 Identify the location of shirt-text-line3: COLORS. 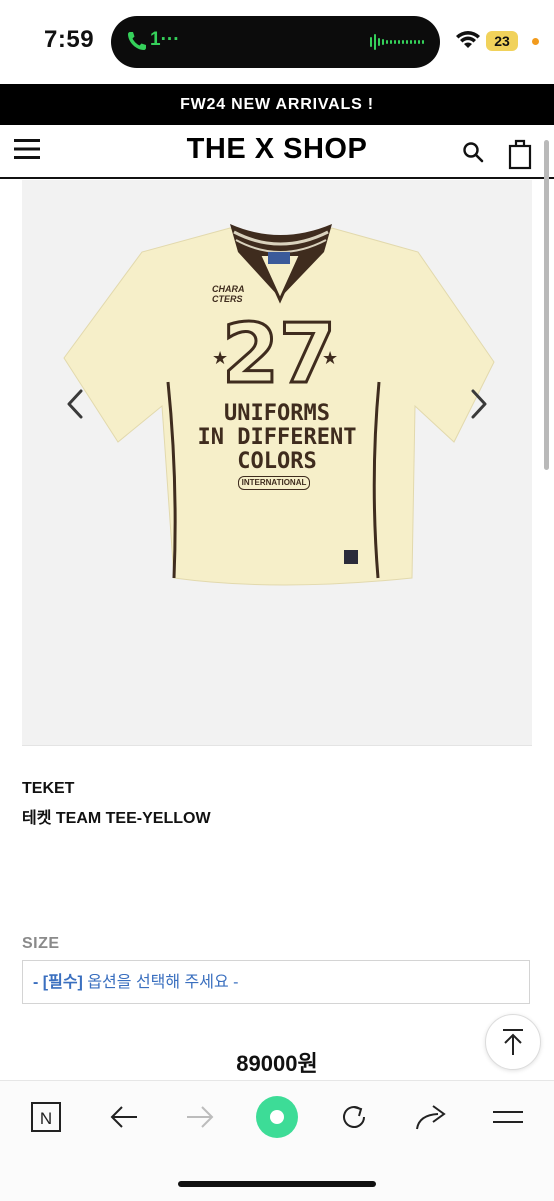
(277, 461).